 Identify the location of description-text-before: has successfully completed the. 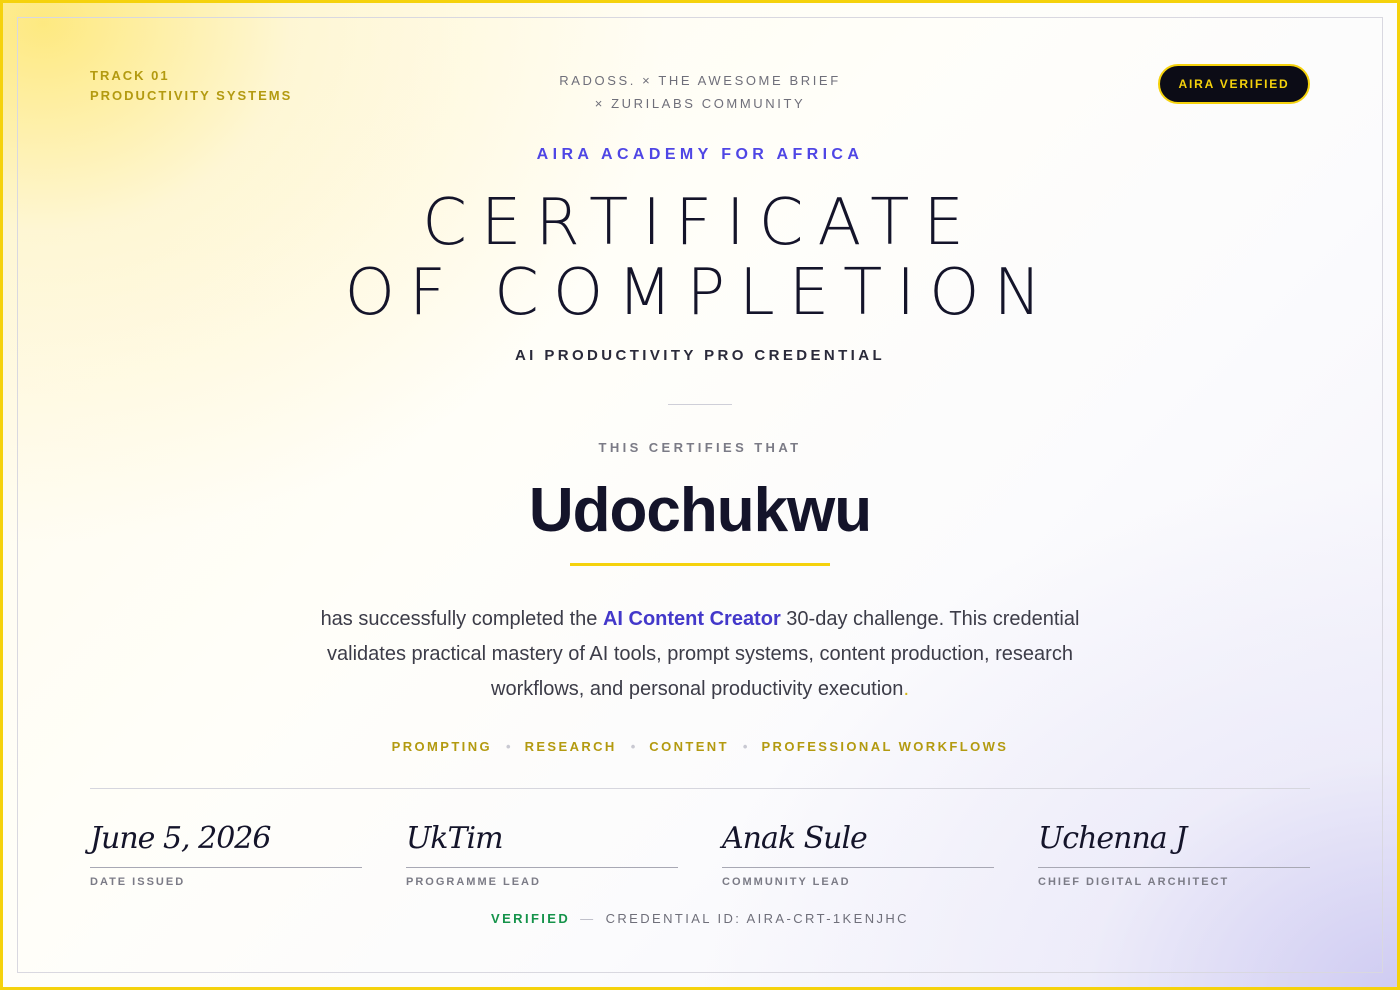
(461, 619).